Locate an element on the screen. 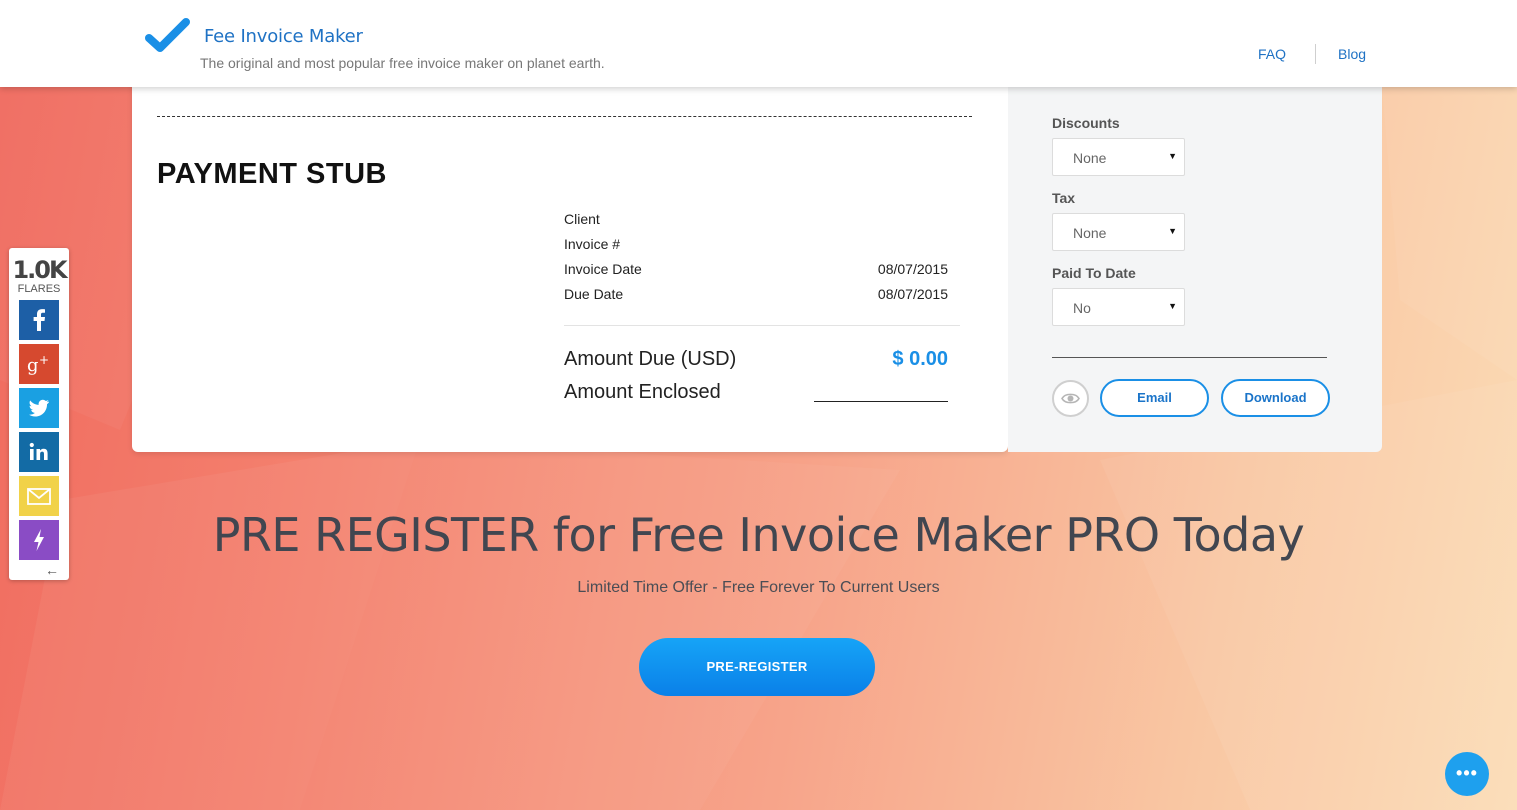  paid-to-date-label: Paid To Date is located at coordinates (1094, 273).